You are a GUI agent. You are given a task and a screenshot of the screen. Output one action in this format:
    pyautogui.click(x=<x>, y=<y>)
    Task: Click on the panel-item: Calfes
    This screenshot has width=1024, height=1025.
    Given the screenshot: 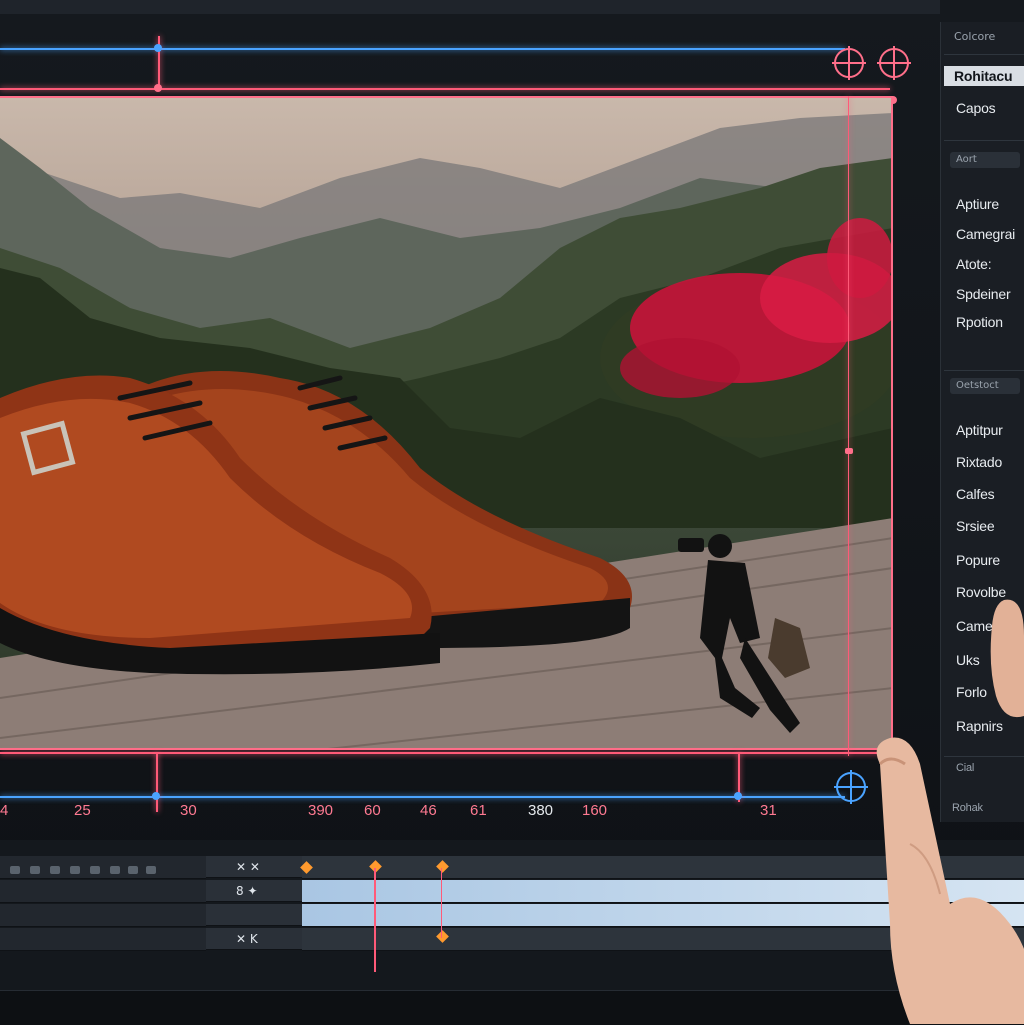 What is the action you would take?
    pyautogui.click(x=975, y=494)
    